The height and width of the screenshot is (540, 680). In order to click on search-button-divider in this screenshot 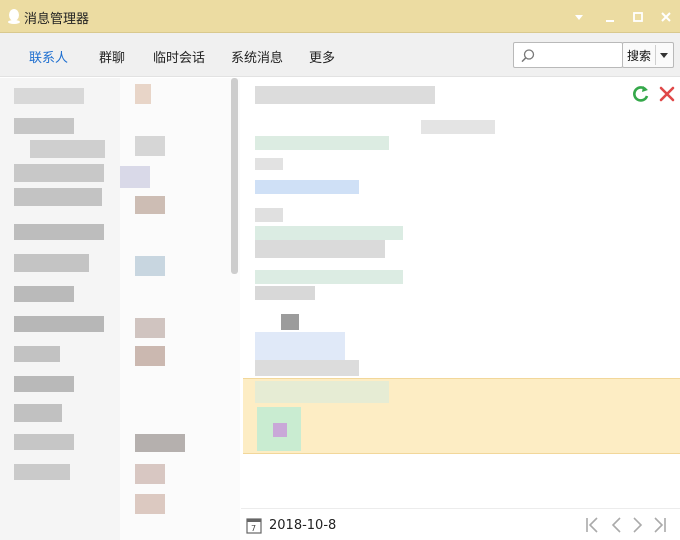, I will do `click(655, 55)`.